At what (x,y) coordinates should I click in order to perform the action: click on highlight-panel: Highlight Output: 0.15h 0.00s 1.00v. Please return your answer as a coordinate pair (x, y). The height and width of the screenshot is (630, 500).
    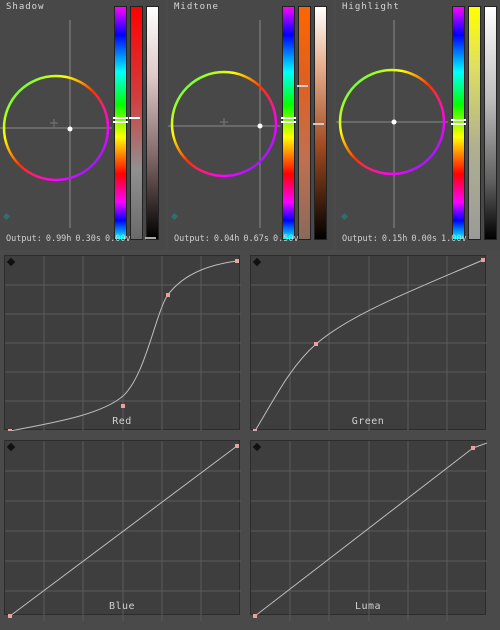
    Looking at the image, I should click on (418, 125).